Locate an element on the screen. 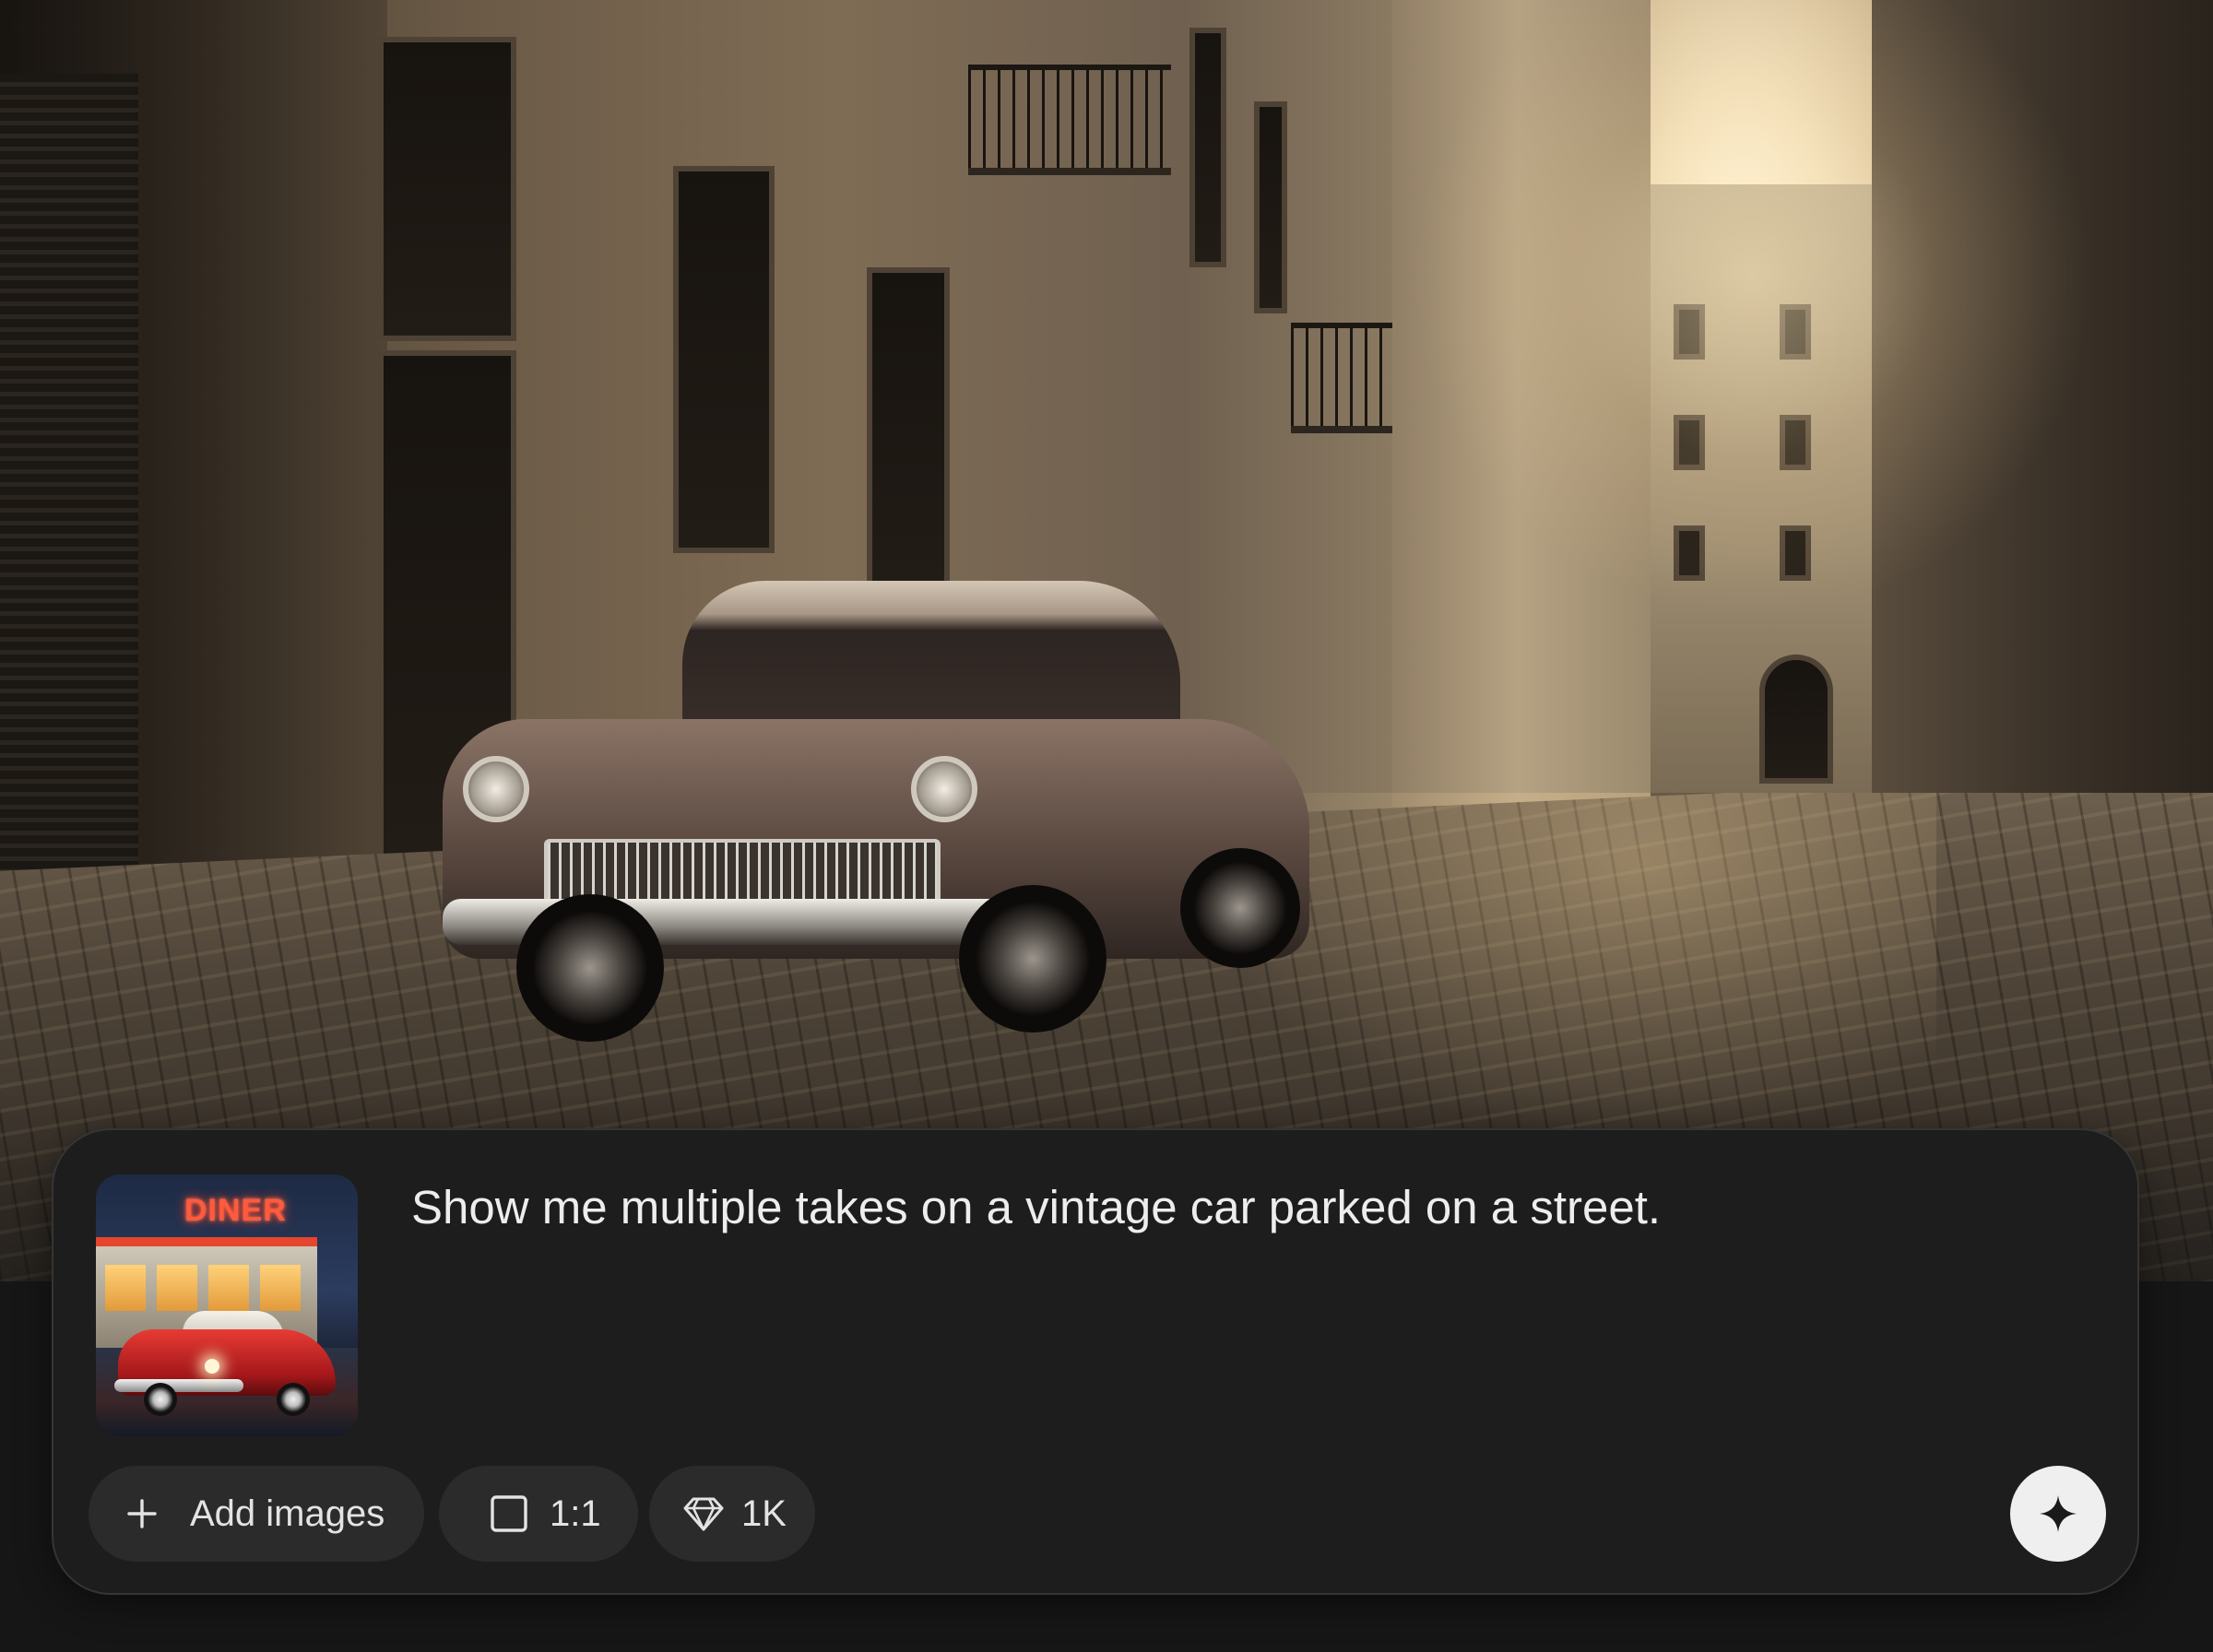 This screenshot has height=1652, width=2213. resolution-label: 1K is located at coordinates (764, 1513).